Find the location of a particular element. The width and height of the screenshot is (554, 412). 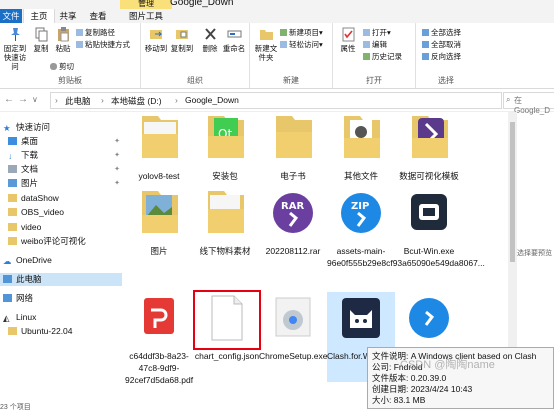

file-item: Bcut-Win.exe is located at coordinates (429, 222).